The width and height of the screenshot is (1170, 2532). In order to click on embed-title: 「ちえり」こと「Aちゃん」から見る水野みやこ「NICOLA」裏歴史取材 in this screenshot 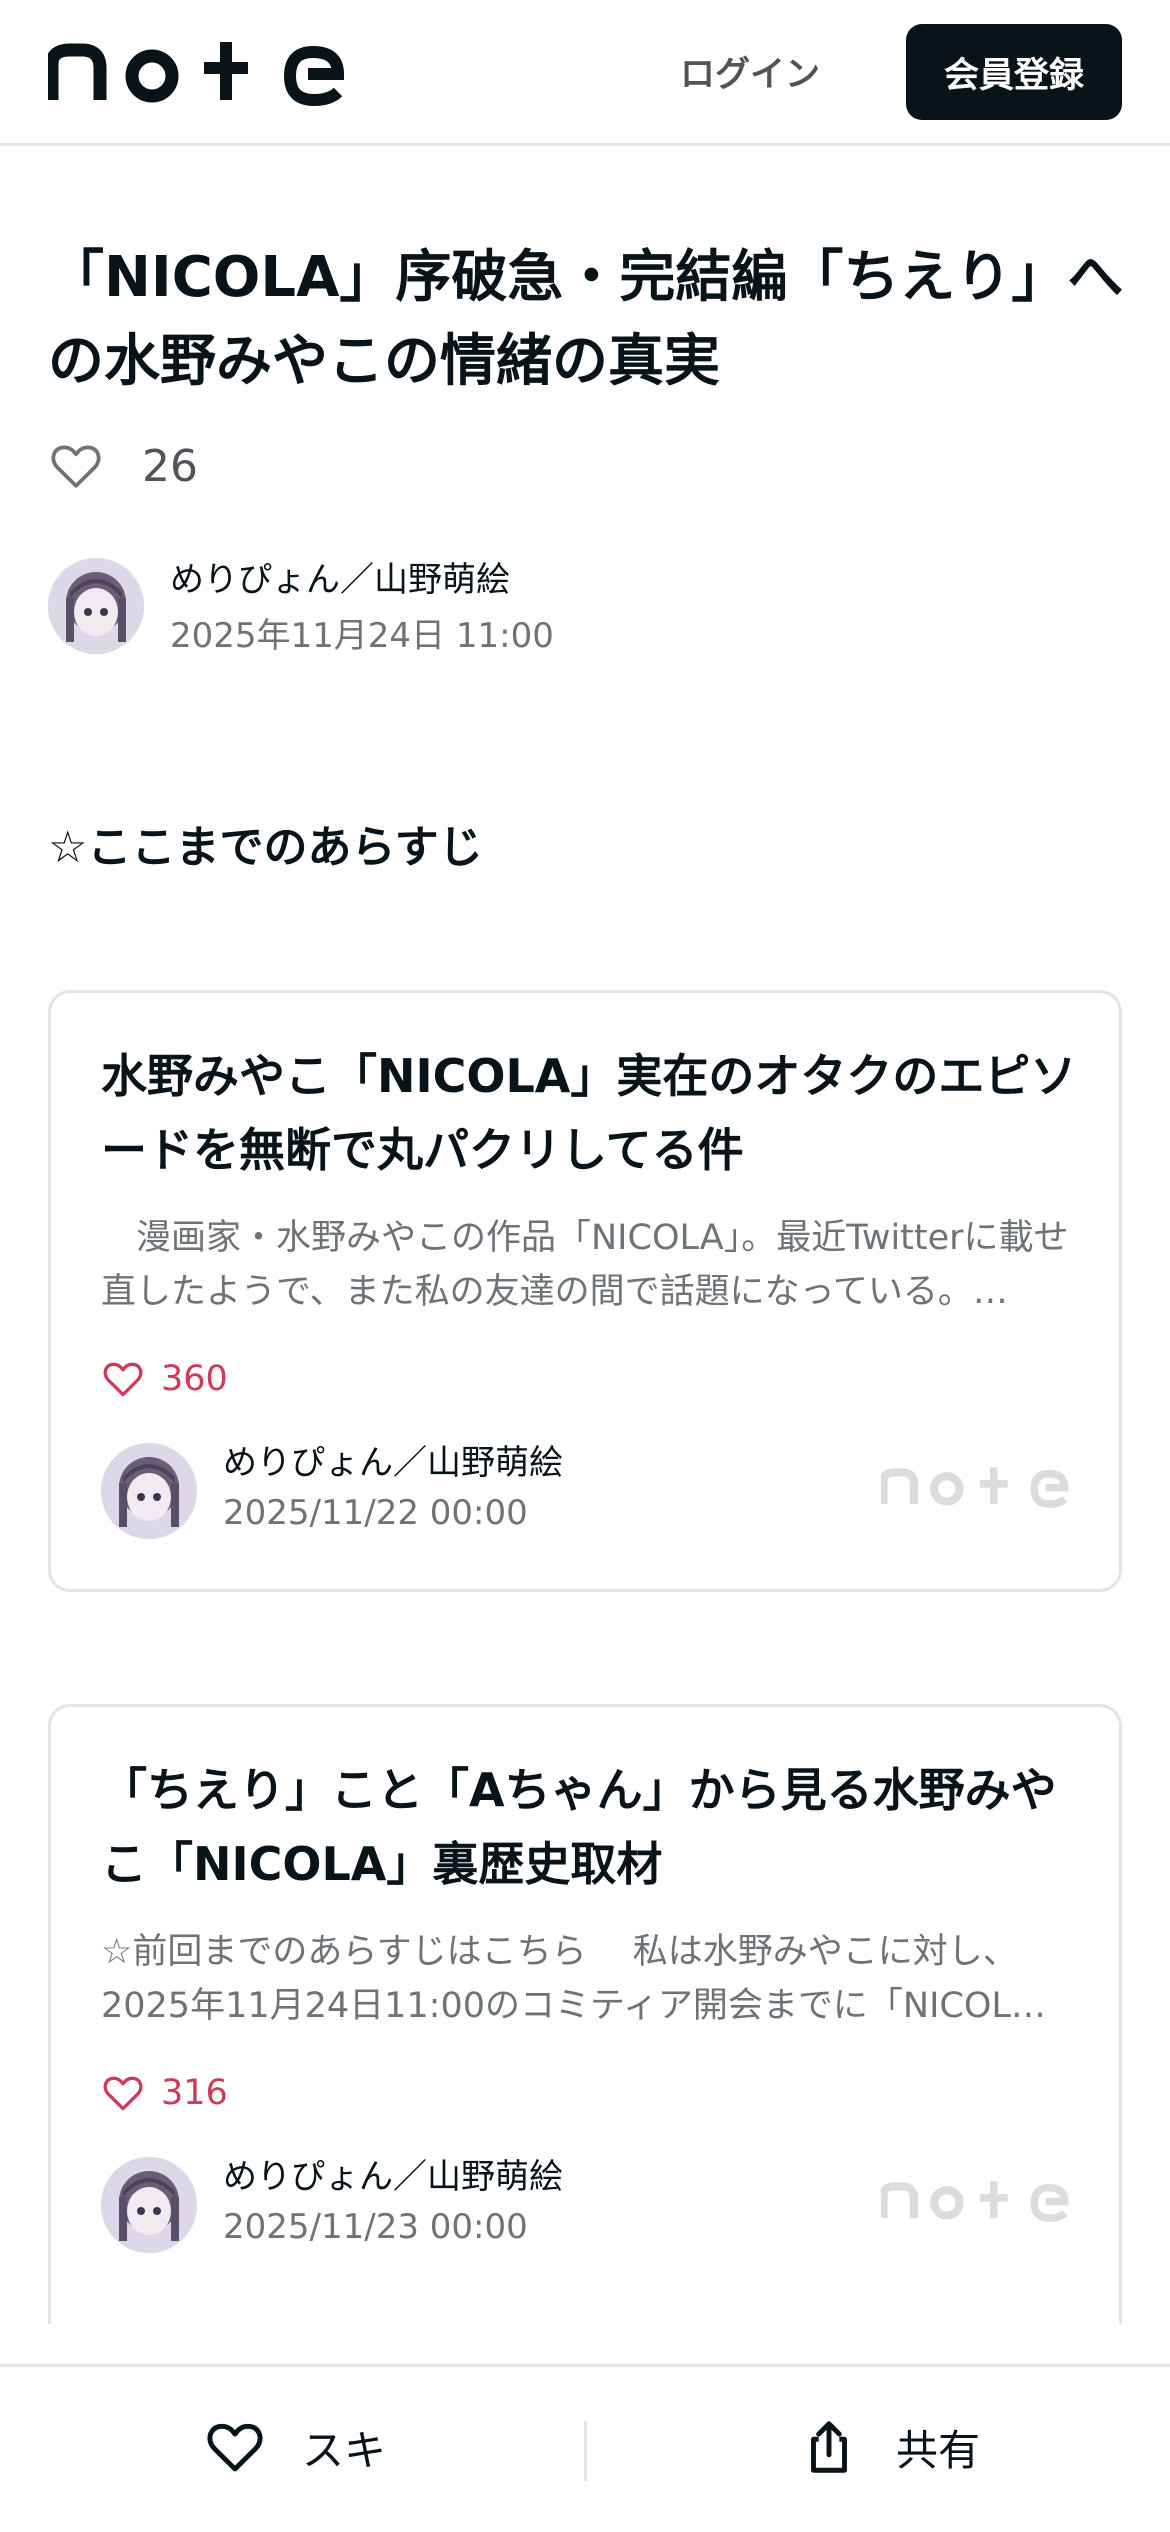, I will do `click(591, 1827)`.